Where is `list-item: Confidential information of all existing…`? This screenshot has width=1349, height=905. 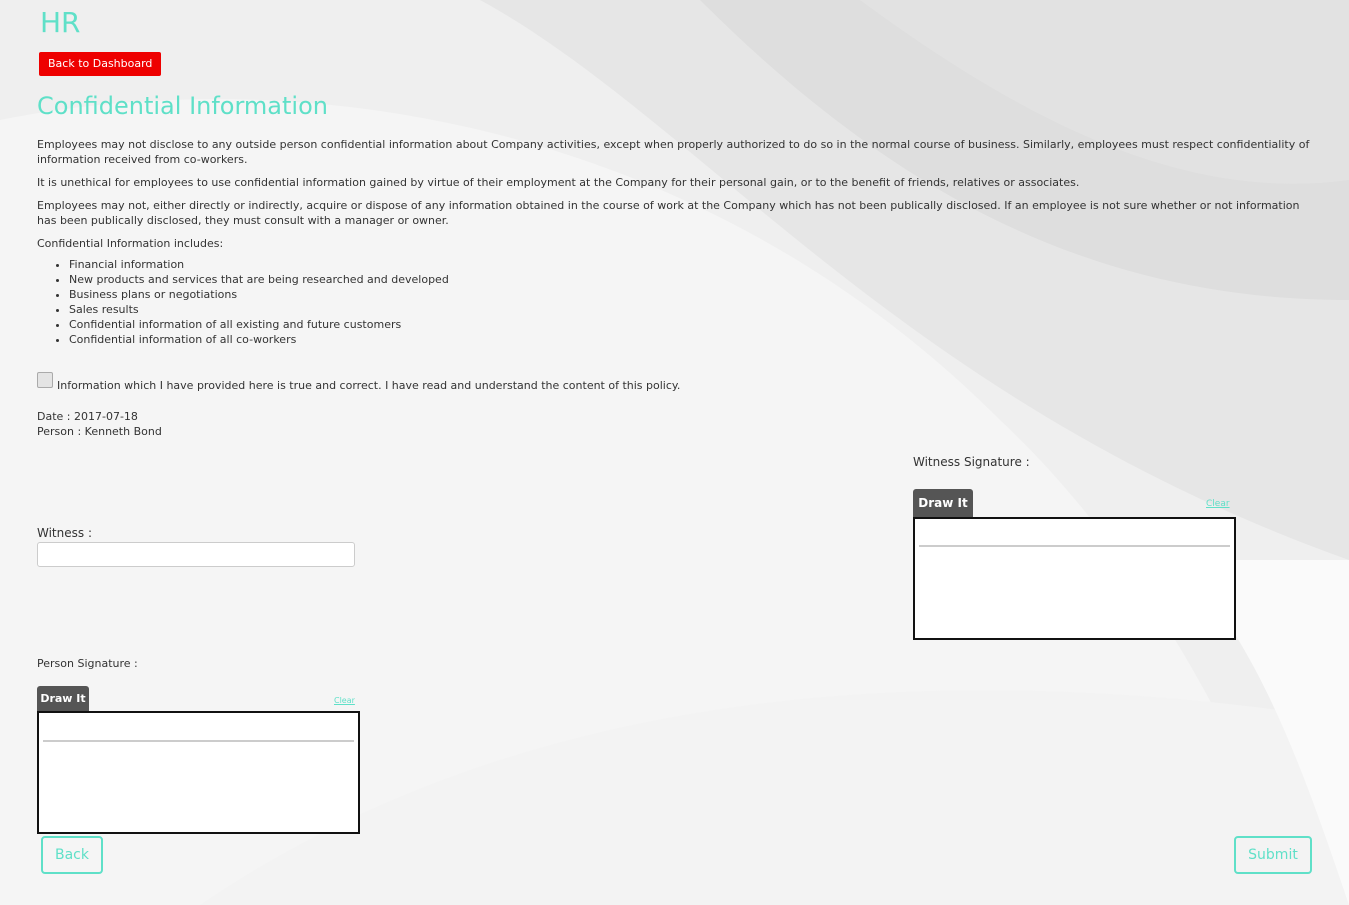
list-item: Confidential information of all existing… is located at coordinates (690, 324).